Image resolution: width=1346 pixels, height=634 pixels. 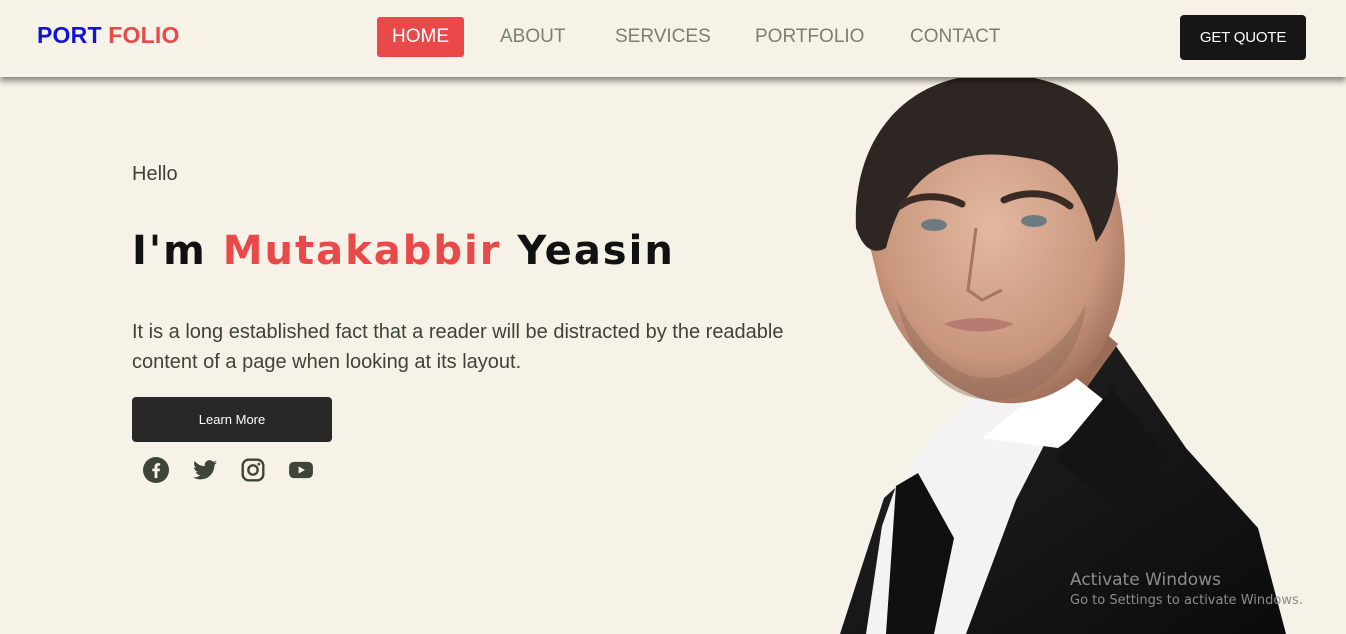 I want to click on watermark-title: Activate Windows, so click(x=1145, y=580).